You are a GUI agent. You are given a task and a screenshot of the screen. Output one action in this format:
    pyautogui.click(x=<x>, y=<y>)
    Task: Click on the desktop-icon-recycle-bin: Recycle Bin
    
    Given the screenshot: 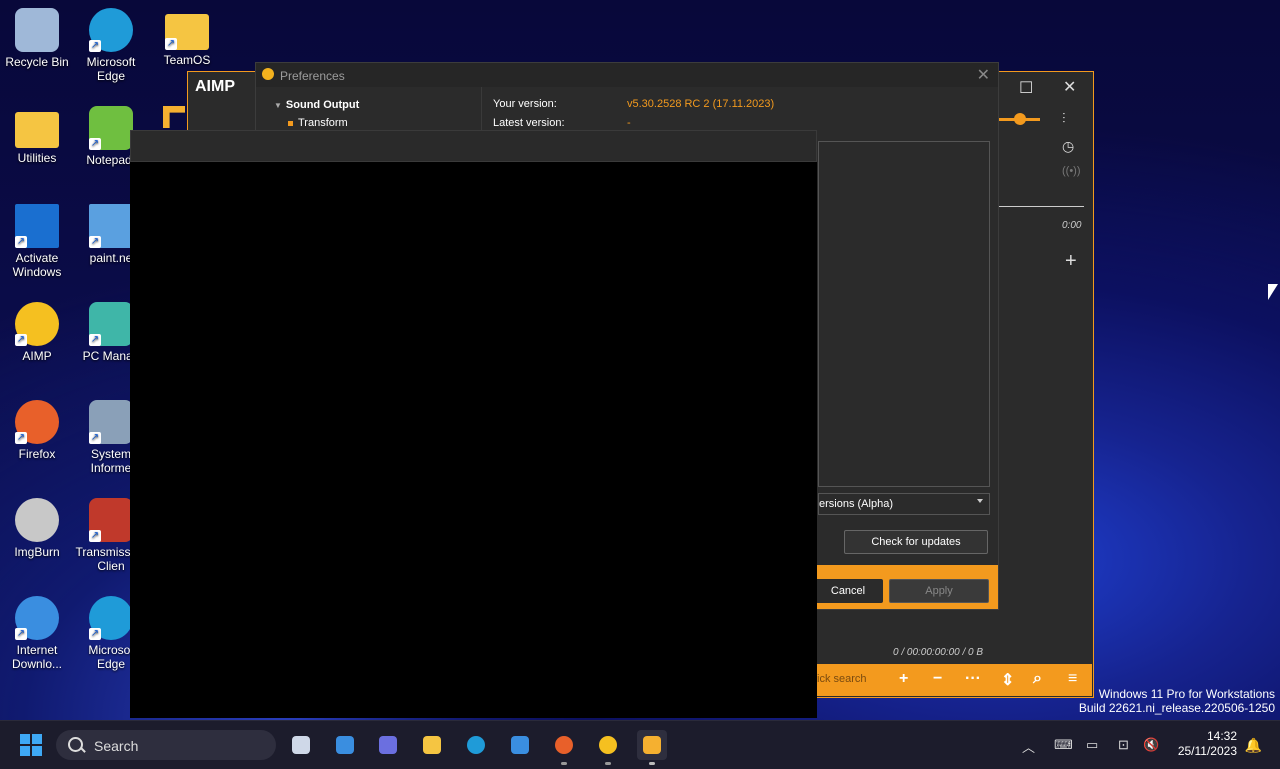 What is the action you would take?
    pyautogui.click(x=37, y=38)
    